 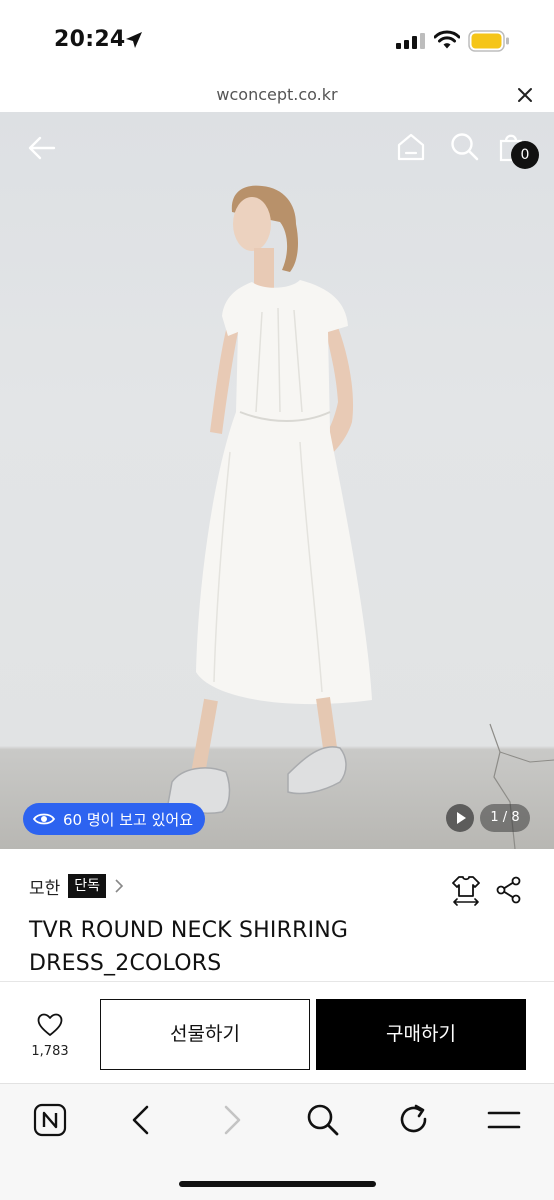 What do you see at coordinates (410, 41) in the screenshot?
I see `cellular-signal-icon` at bounding box center [410, 41].